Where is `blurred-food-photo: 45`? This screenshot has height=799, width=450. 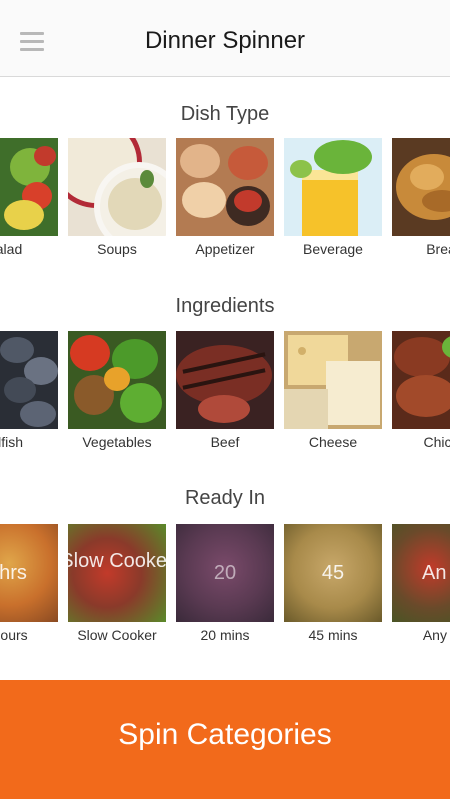 blurred-food-photo: 45 is located at coordinates (333, 573).